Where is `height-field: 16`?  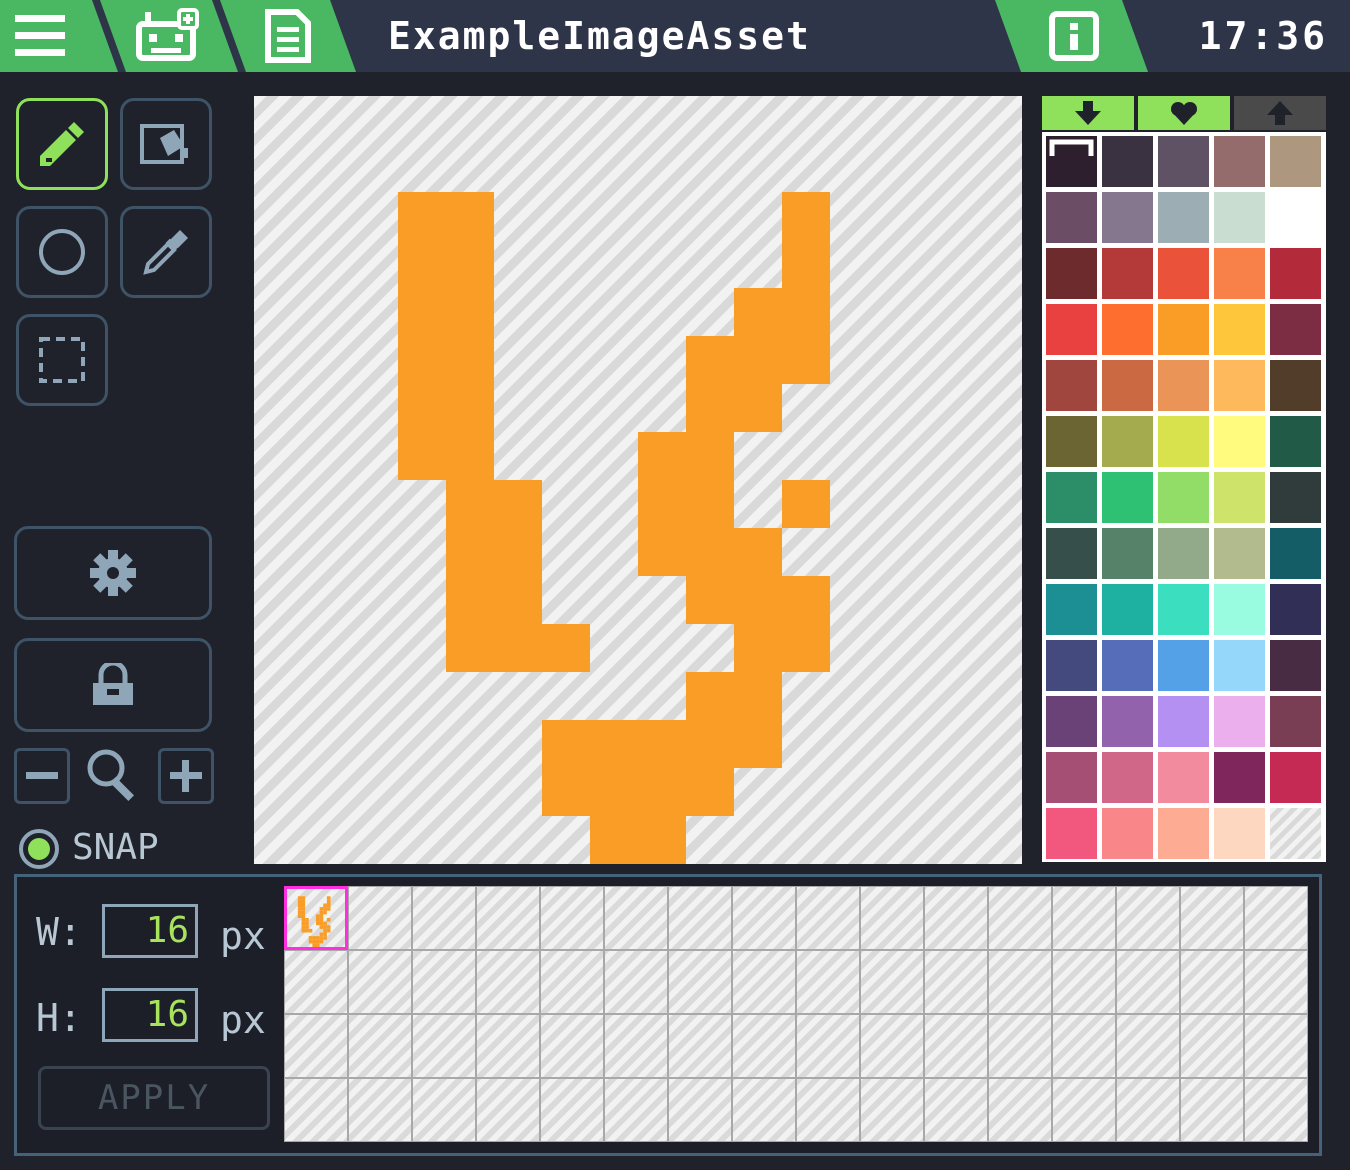
height-field: 16 is located at coordinates (150, 1015).